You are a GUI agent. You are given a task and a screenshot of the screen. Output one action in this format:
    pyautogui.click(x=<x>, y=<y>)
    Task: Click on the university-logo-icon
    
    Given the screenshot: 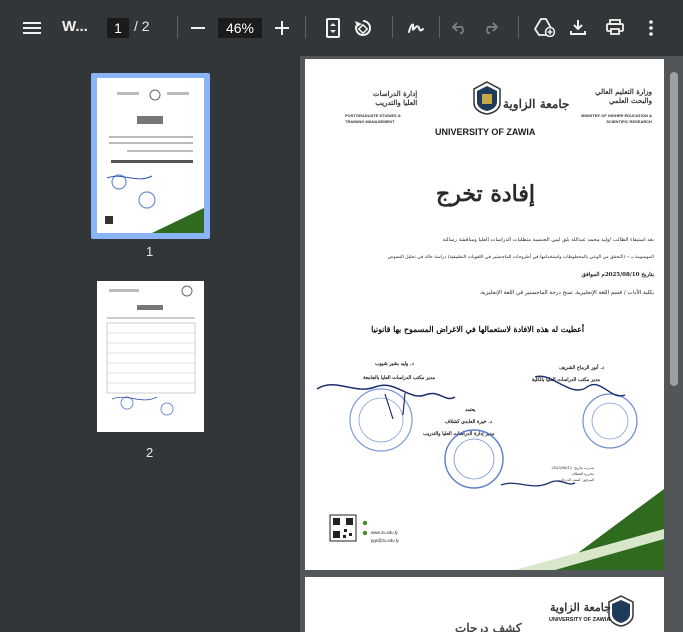 What is the action you would take?
    pyautogui.click(x=621, y=611)
    